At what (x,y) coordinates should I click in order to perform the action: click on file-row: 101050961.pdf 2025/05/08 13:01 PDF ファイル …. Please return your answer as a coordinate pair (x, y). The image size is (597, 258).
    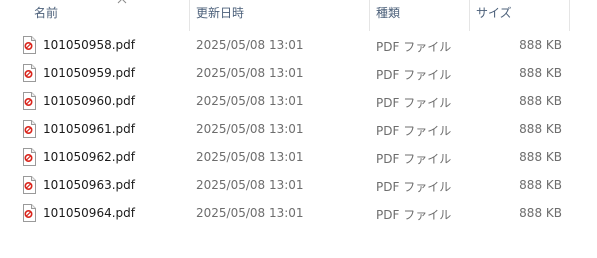
    Looking at the image, I should click on (298, 129).